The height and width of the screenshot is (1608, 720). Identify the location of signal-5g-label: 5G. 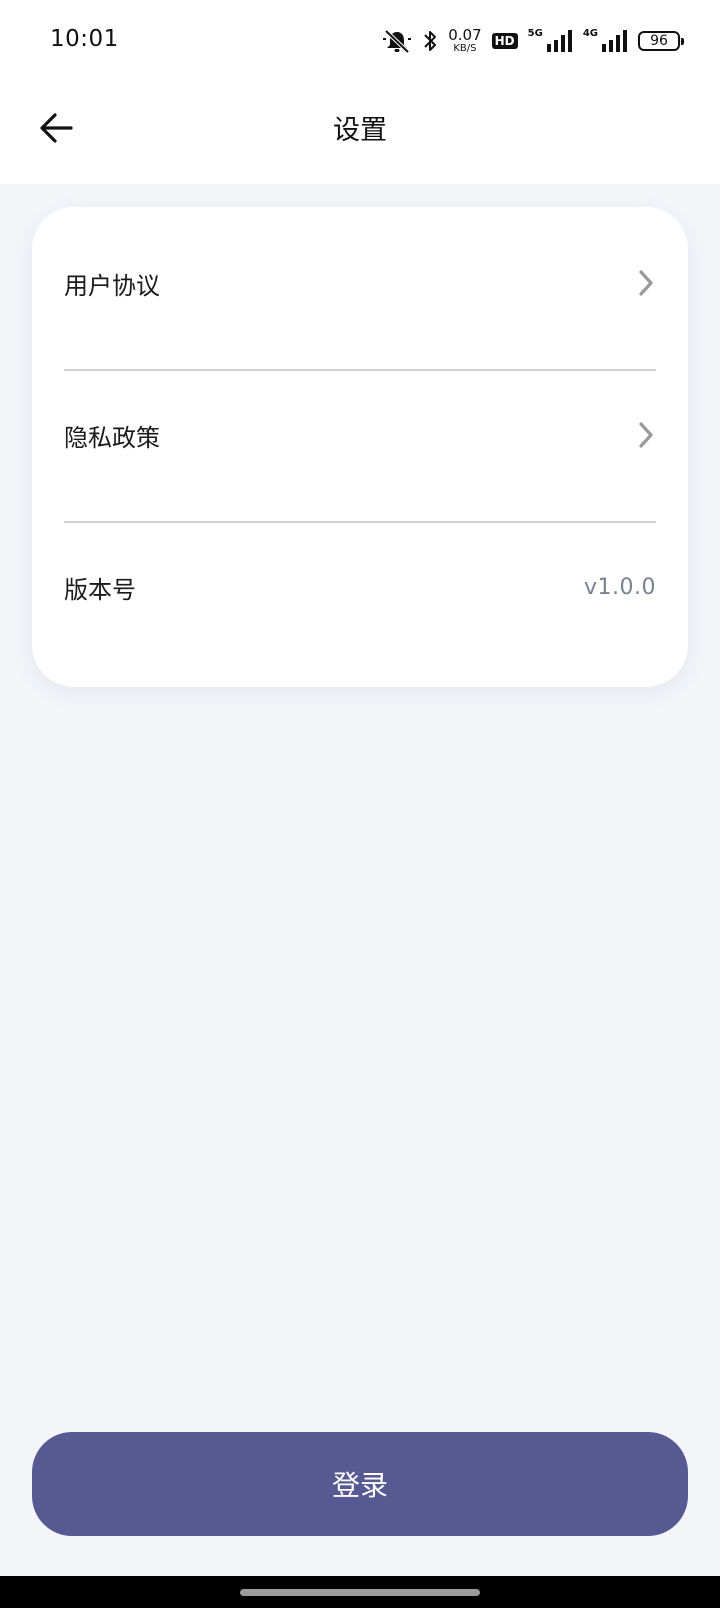
(535, 33).